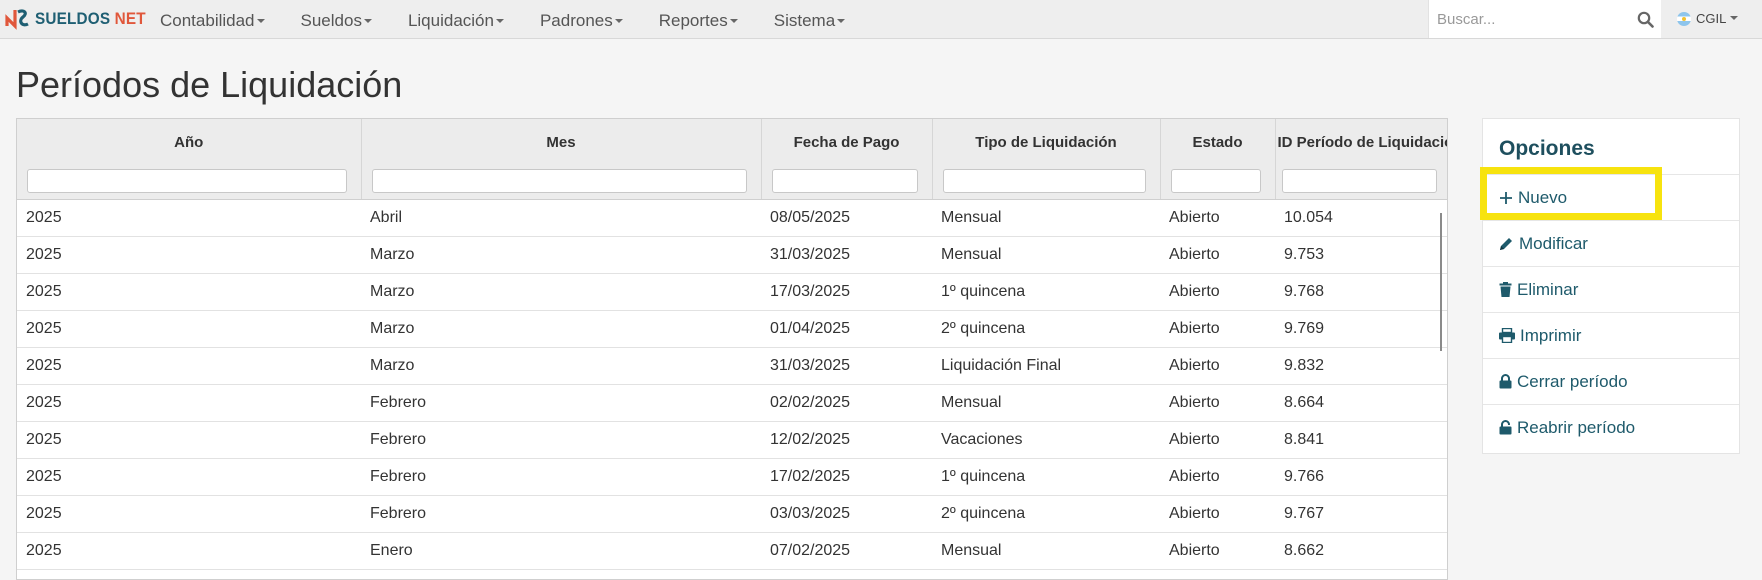 The image size is (1762, 580). What do you see at coordinates (561, 159) in the screenshot?
I see `col-header-mes: Mes` at bounding box center [561, 159].